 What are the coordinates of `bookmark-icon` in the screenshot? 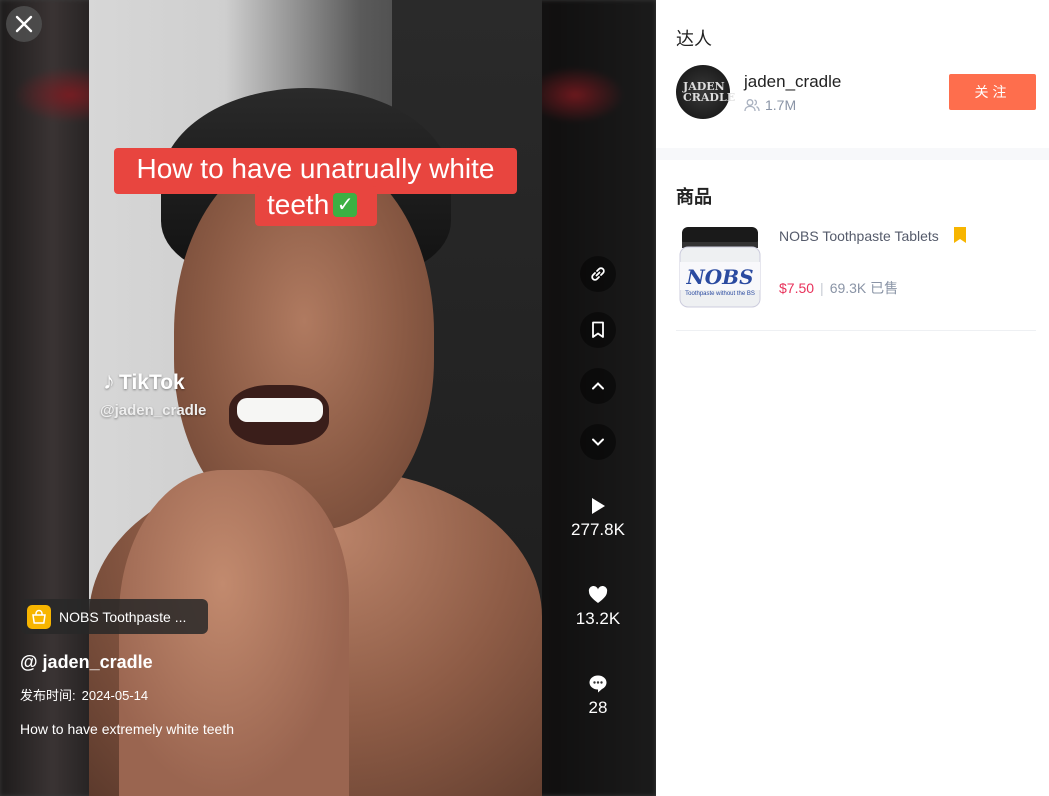 It's located at (598, 329).